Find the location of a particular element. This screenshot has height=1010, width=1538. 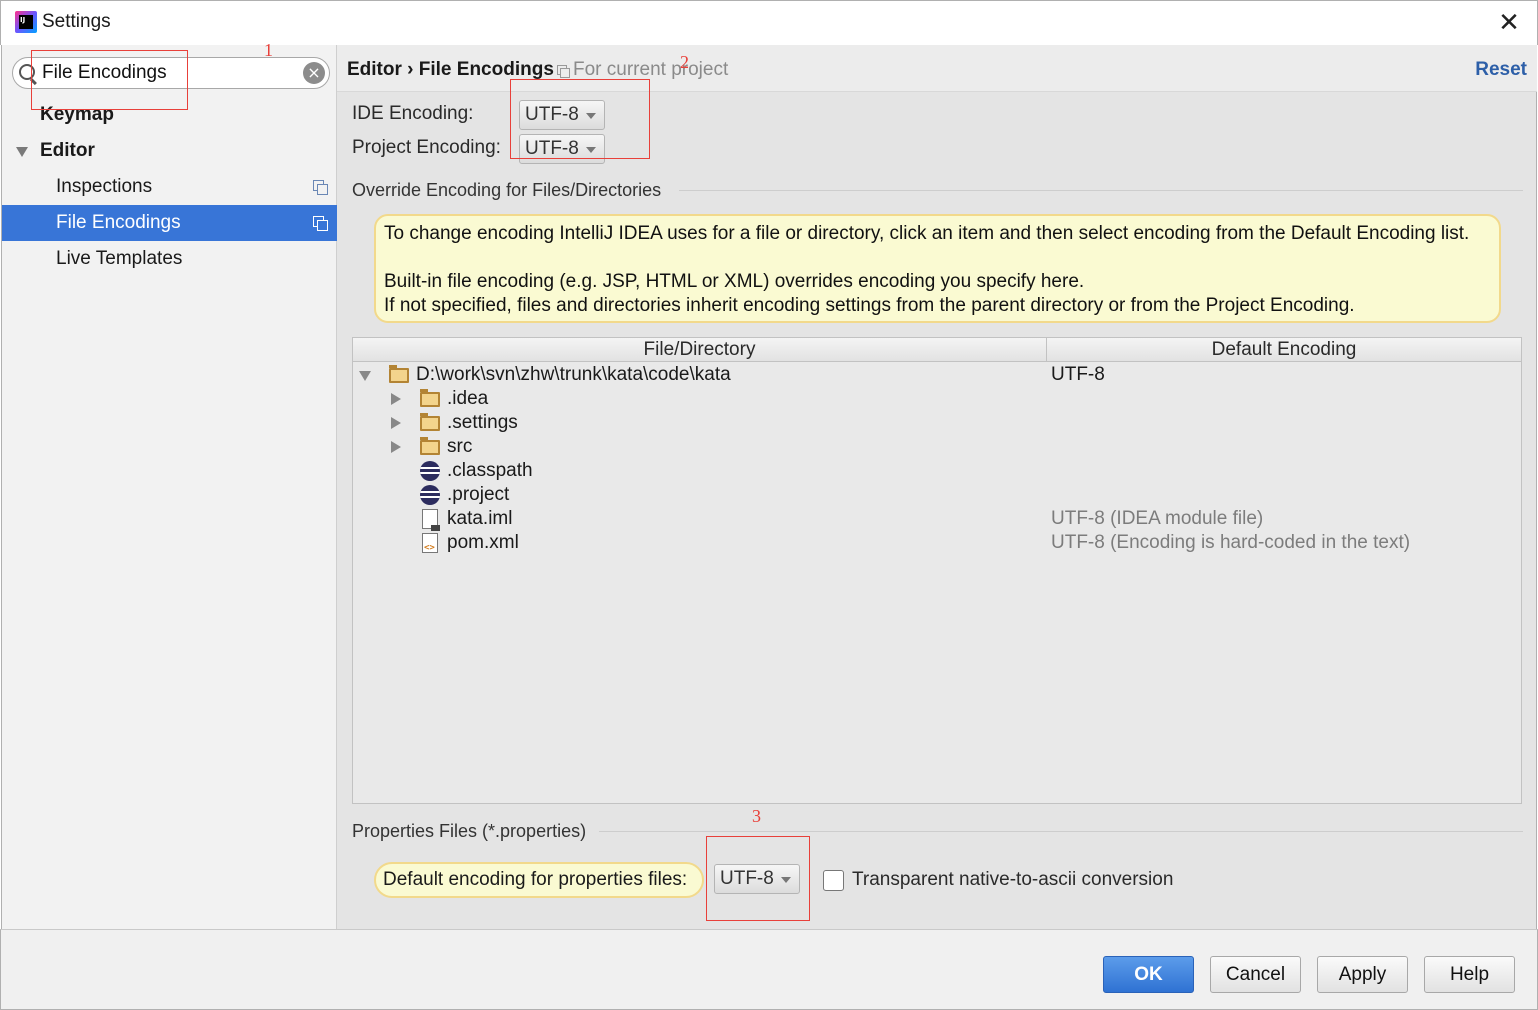

row-name: pom.xml is located at coordinates (483, 542).